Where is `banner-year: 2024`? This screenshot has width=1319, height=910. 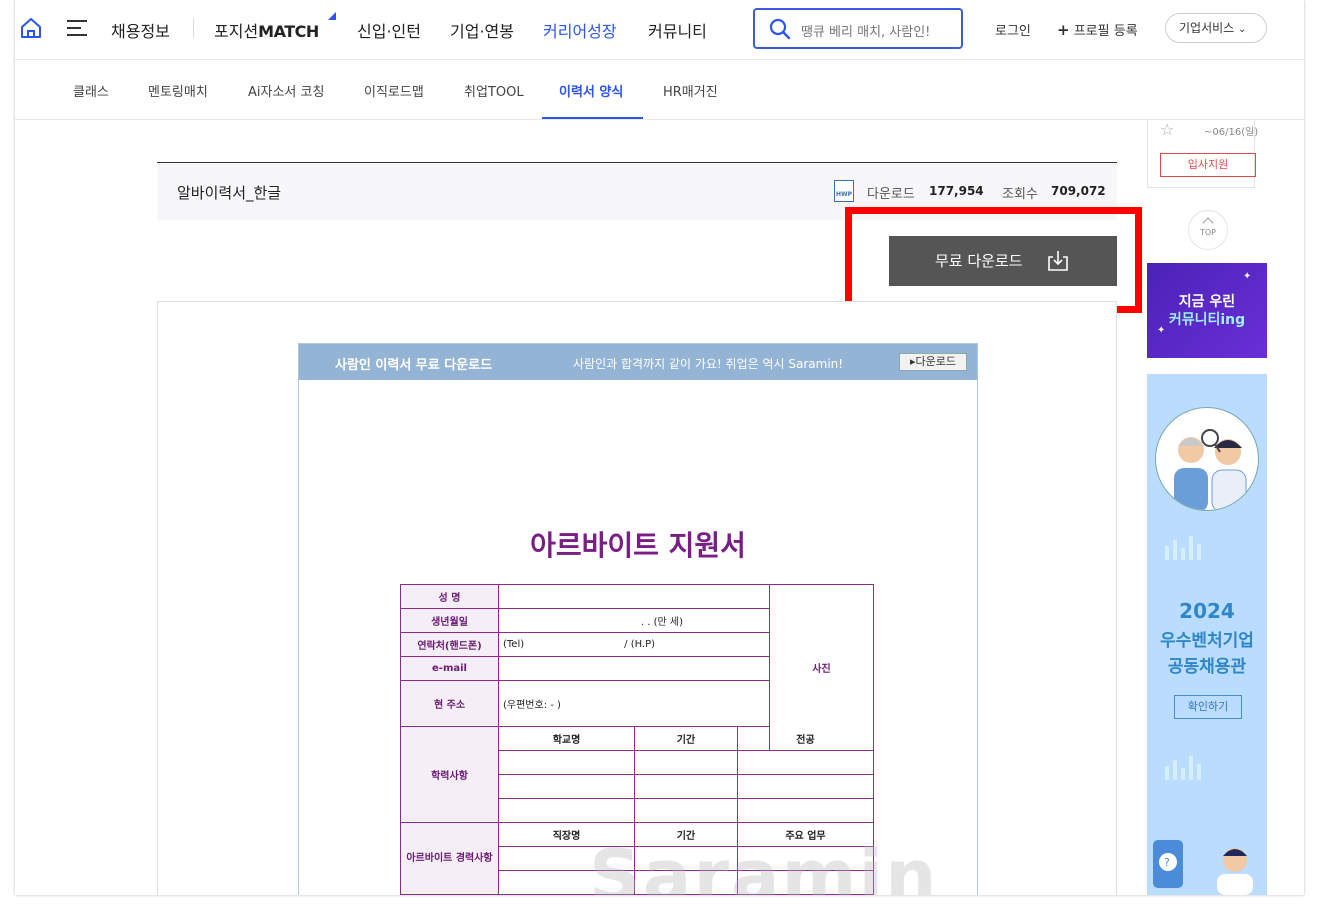 banner-year: 2024 is located at coordinates (1207, 611).